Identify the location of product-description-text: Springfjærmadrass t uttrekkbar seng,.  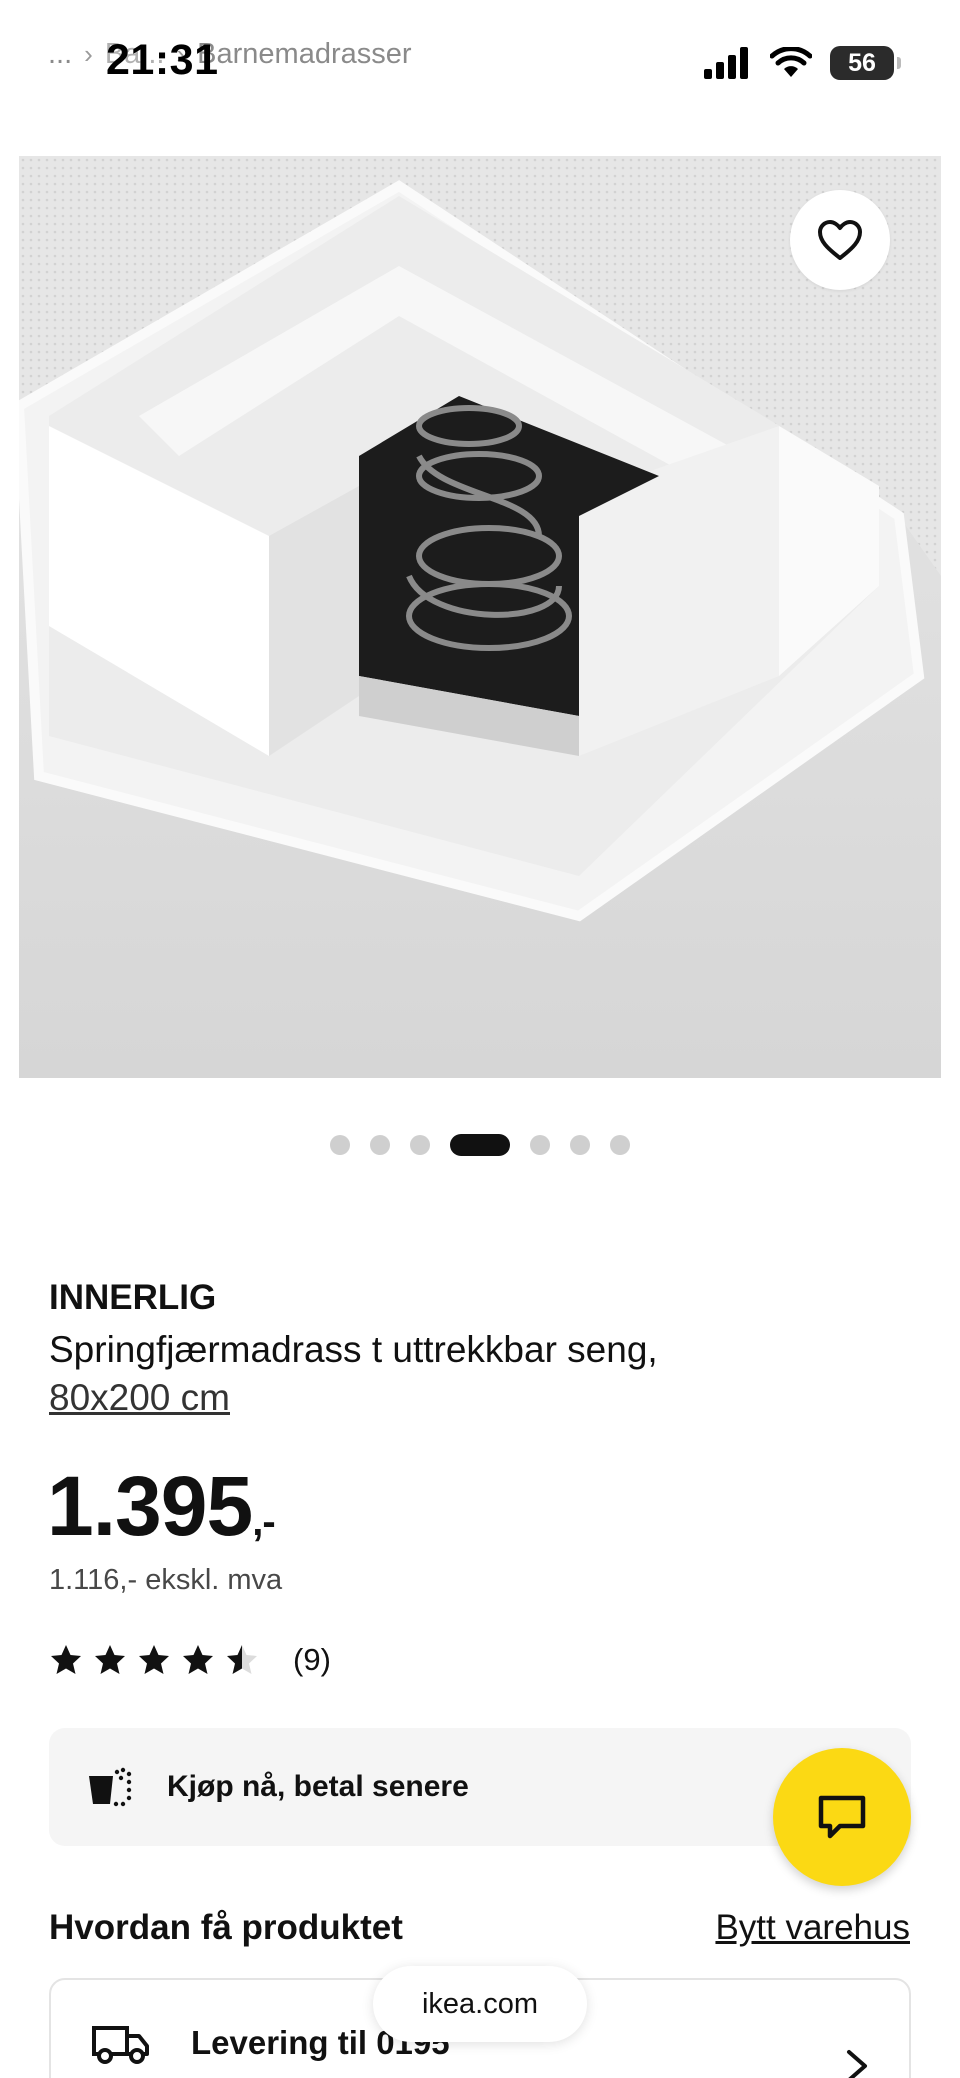
(353, 1349).